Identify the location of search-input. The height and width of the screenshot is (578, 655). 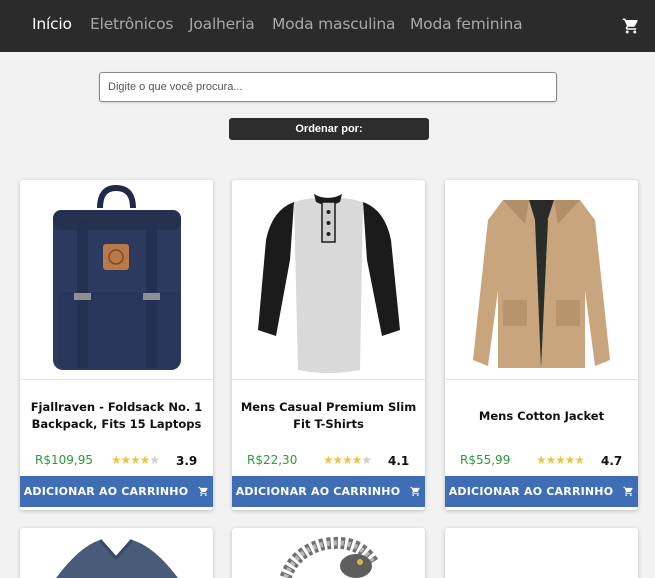
(328, 87).